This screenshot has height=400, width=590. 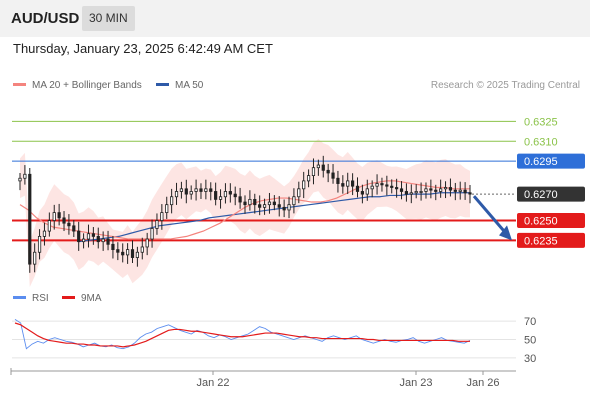 What do you see at coordinates (212, 383) in the screenshot?
I see `time-tick-label-0: Jan 22` at bounding box center [212, 383].